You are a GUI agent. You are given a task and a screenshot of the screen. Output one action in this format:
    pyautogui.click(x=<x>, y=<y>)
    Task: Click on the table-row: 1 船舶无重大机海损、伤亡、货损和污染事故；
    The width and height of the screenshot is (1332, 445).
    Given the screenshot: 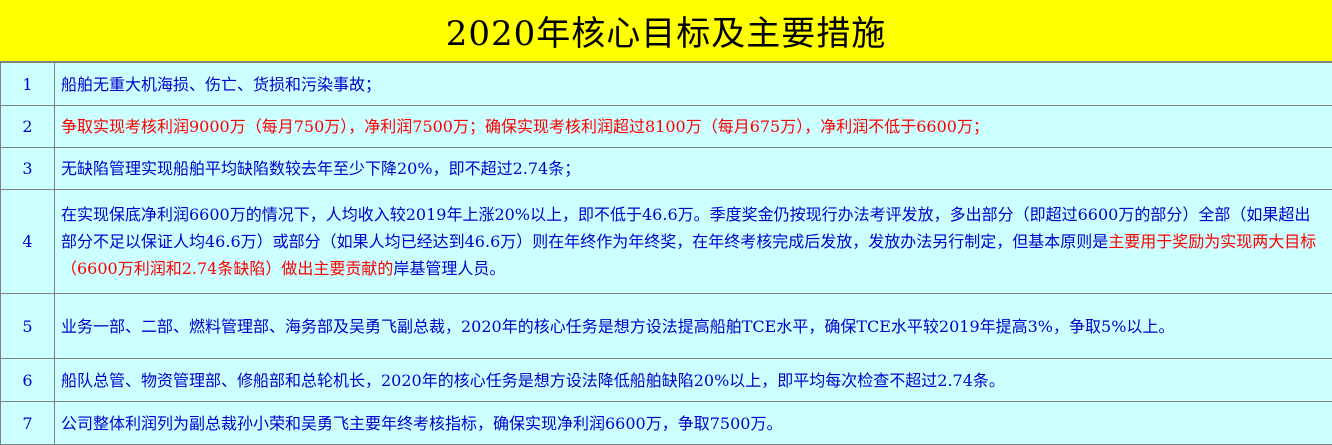 What is the action you would take?
    pyautogui.click(x=666, y=84)
    